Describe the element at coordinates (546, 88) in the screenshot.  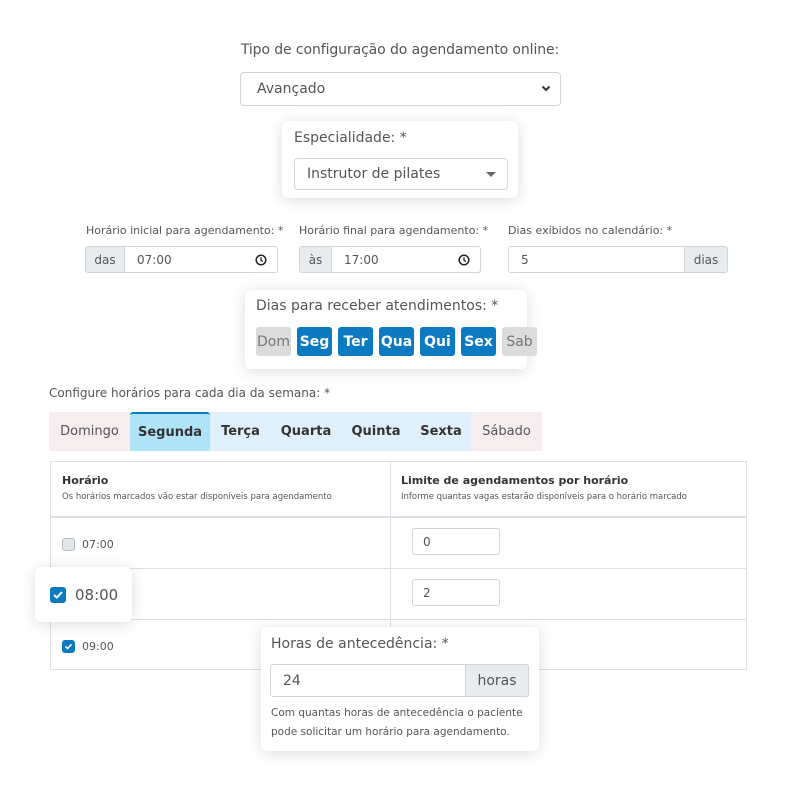
I see `chevron-down-icon` at that location.